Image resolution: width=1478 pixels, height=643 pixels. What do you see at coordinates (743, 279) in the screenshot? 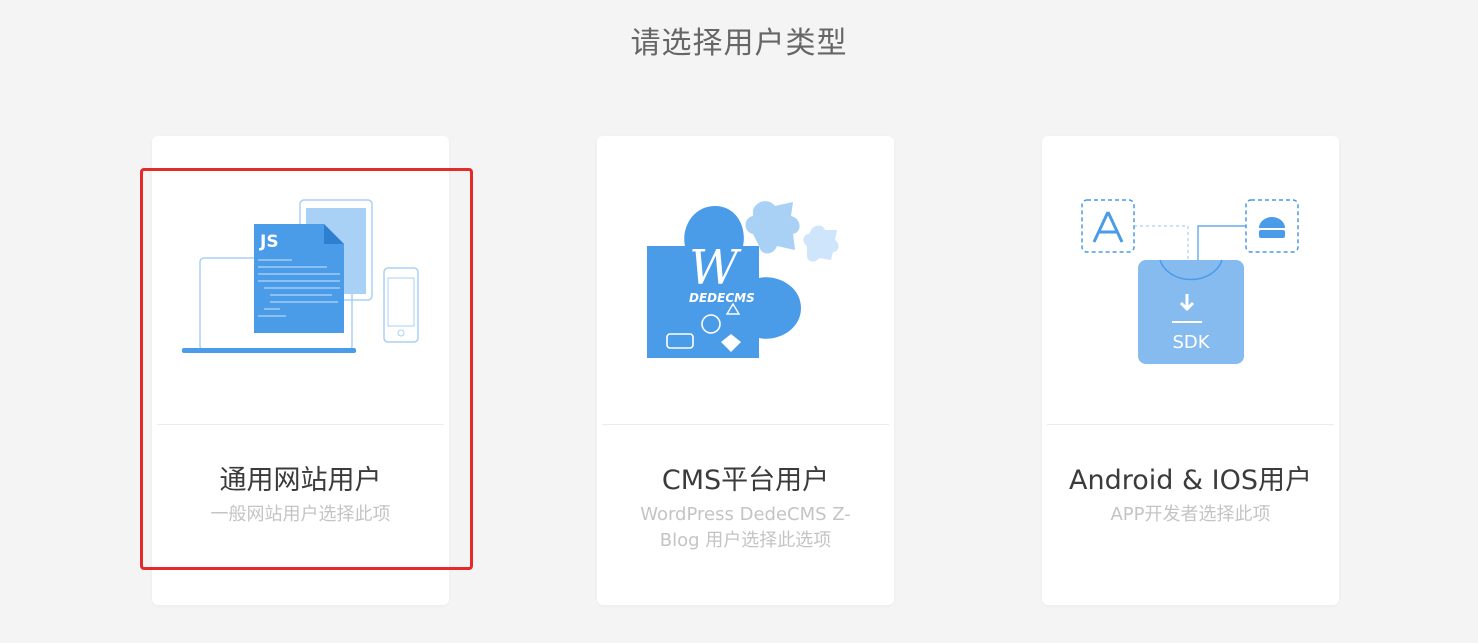
I see `cms-puzzle-illustration: W DEDECMS` at bounding box center [743, 279].